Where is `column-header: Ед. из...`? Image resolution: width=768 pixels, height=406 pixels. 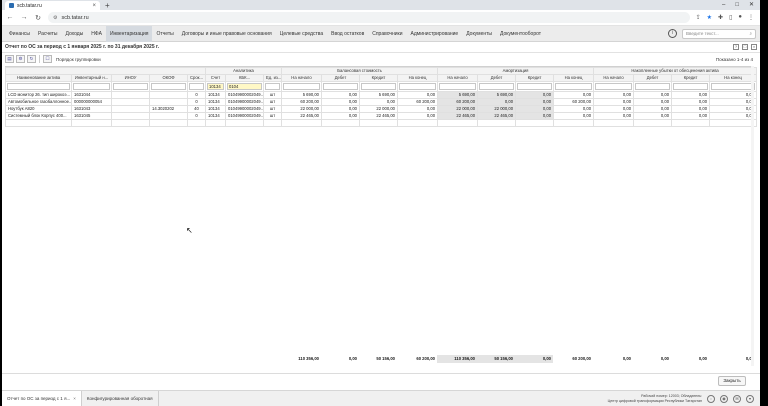 column-header: Ед. из... is located at coordinates (272, 78).